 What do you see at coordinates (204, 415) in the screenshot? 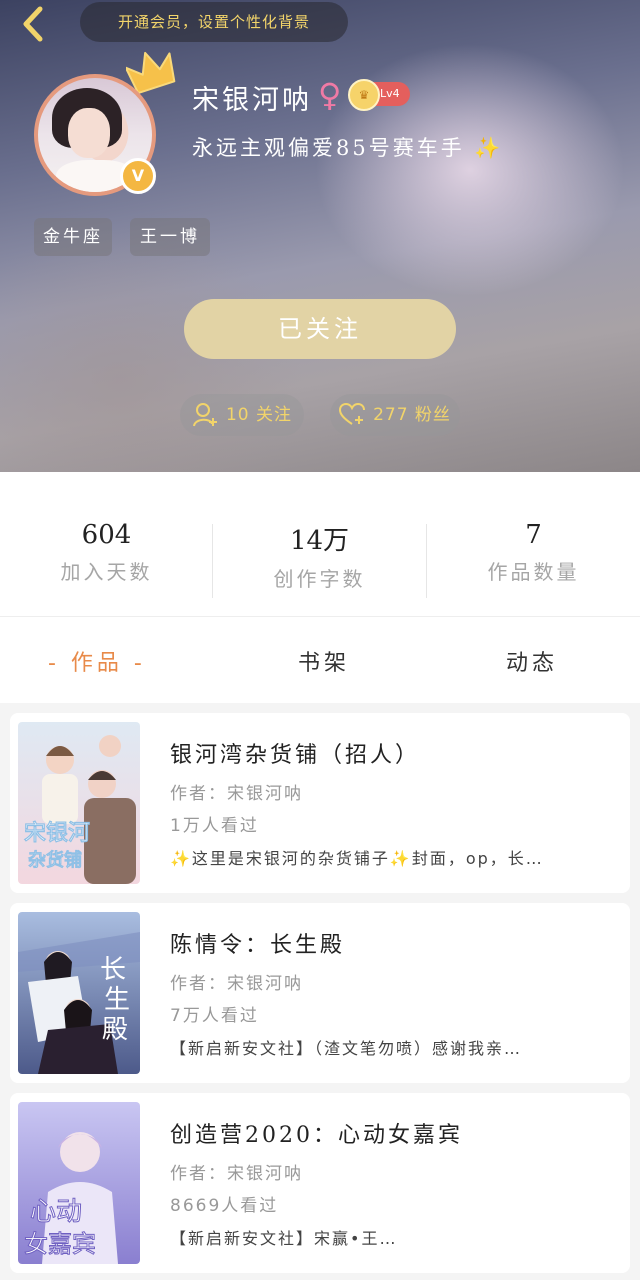
I see `user-add-icon` at bounding box center [204, 415].